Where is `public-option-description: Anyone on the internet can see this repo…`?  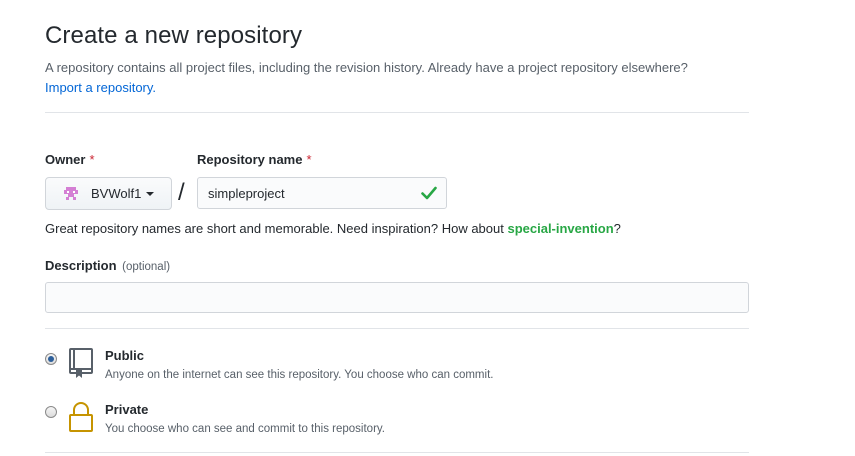
public-option-description: Anyone on the internet can see this repo… is located at coordinates (299, 375).